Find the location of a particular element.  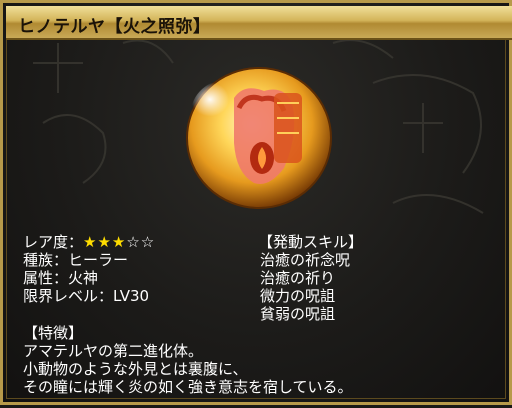

star-filled-icon: ★★★ is located at coordinates (105, 242).